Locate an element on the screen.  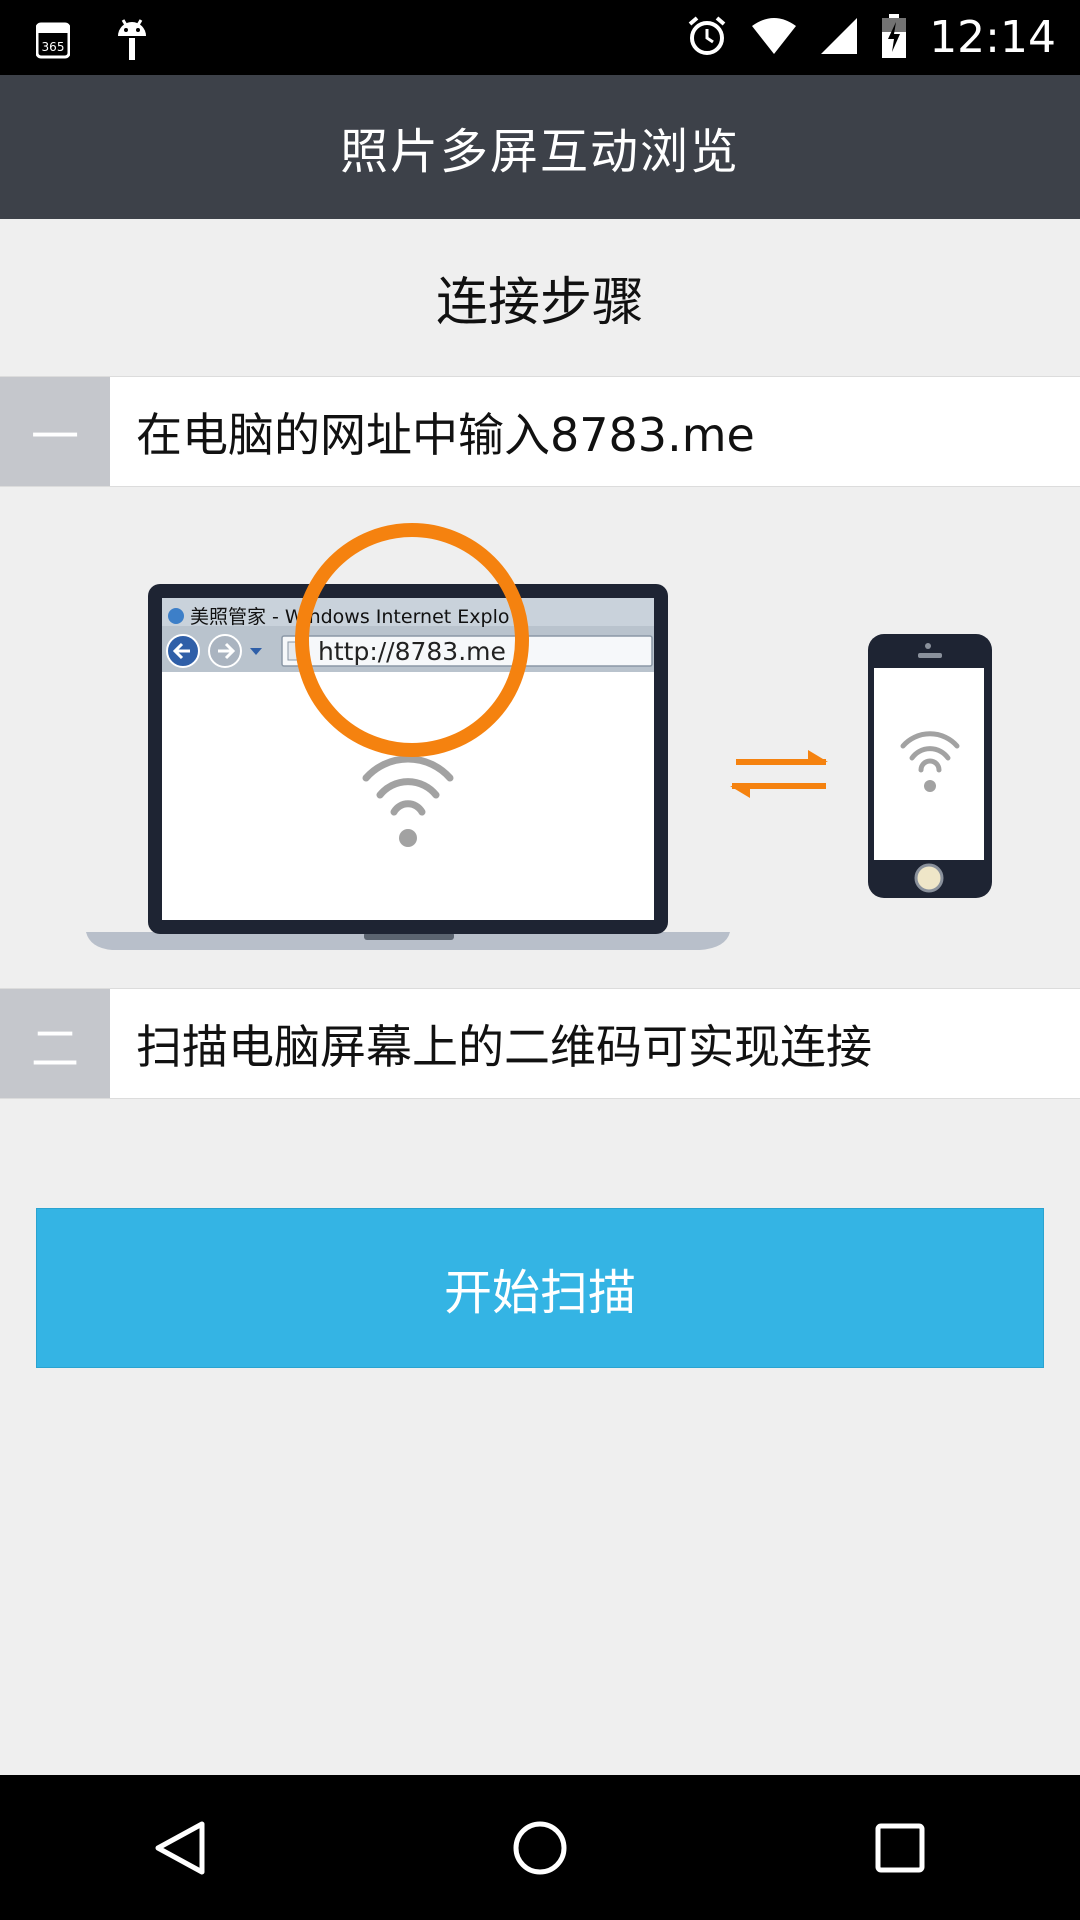
step-row-2: 二 扫描电脑屏幕上的二维码可实现连接 is located at coordinates (540, 1043).